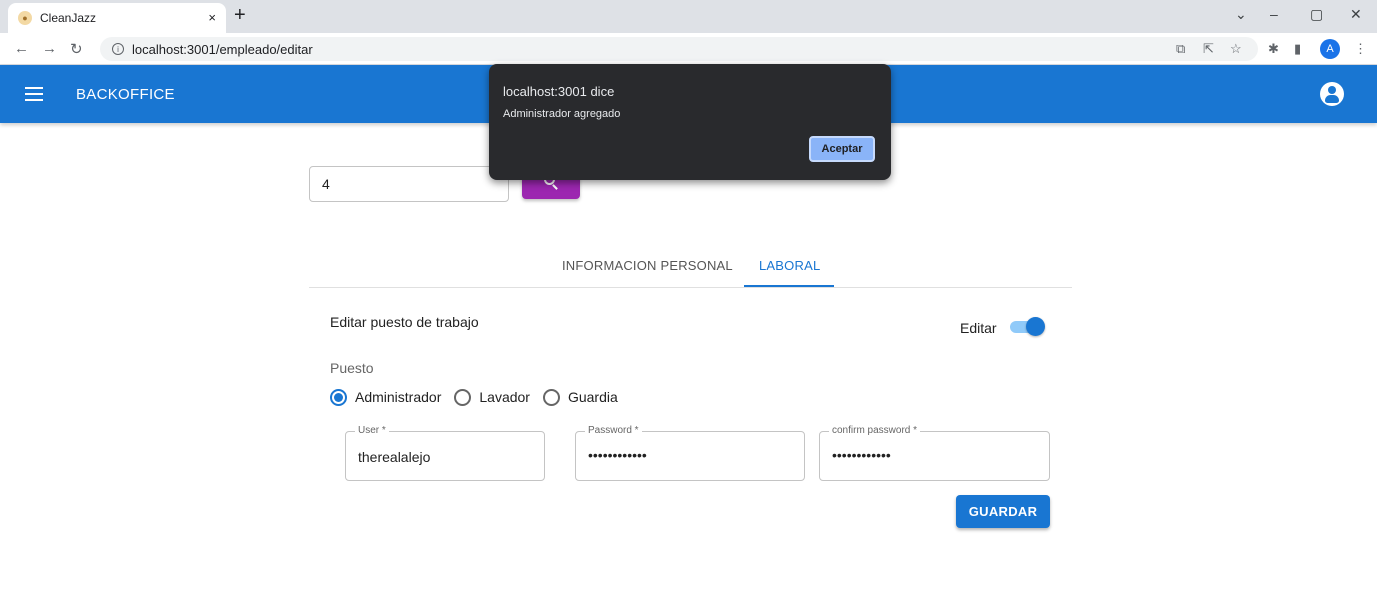 This screenshot has height=597, width=1377. Describe the element at coordinates (1208, 49) in the screenshot. I see `share-icon: ⇱` at that location.